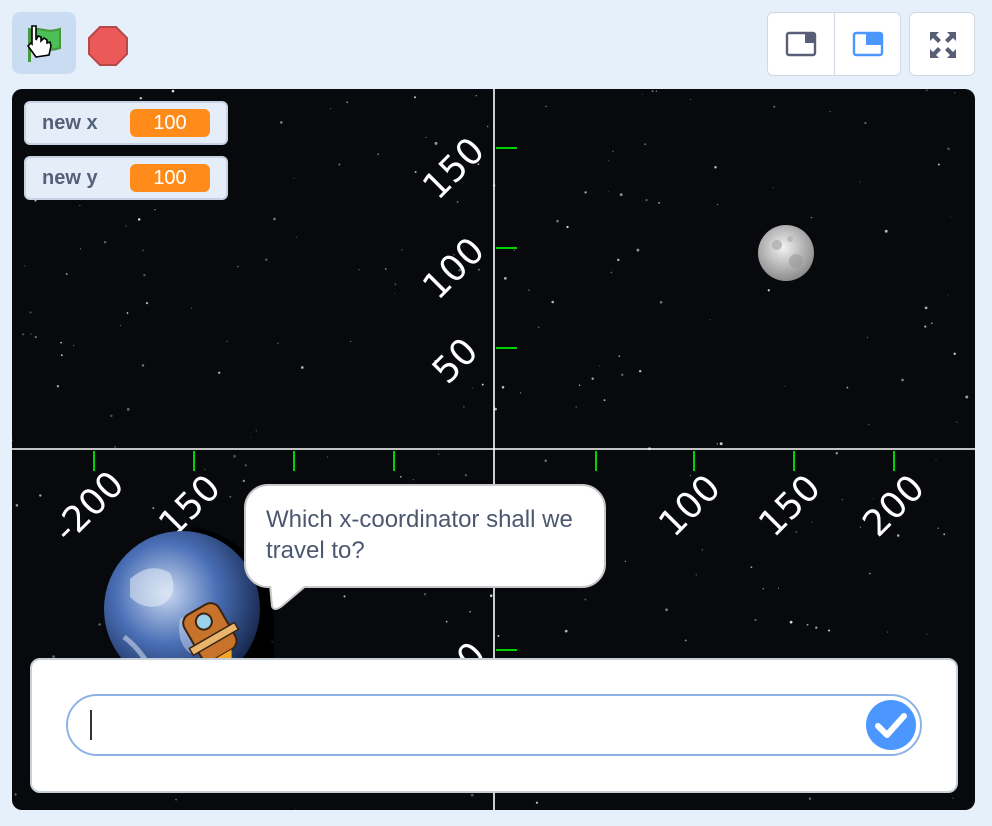 The image size is (992, 826). I want to click on y-tick-label: 150, so click(454, 169).